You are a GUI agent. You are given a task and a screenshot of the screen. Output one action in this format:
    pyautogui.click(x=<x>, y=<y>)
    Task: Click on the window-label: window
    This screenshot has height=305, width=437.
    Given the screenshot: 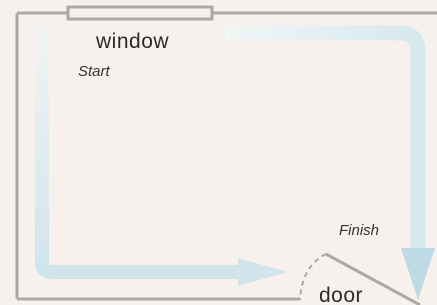 What is the action you would take?
    pyautogui.click(x=133, y=41)
    